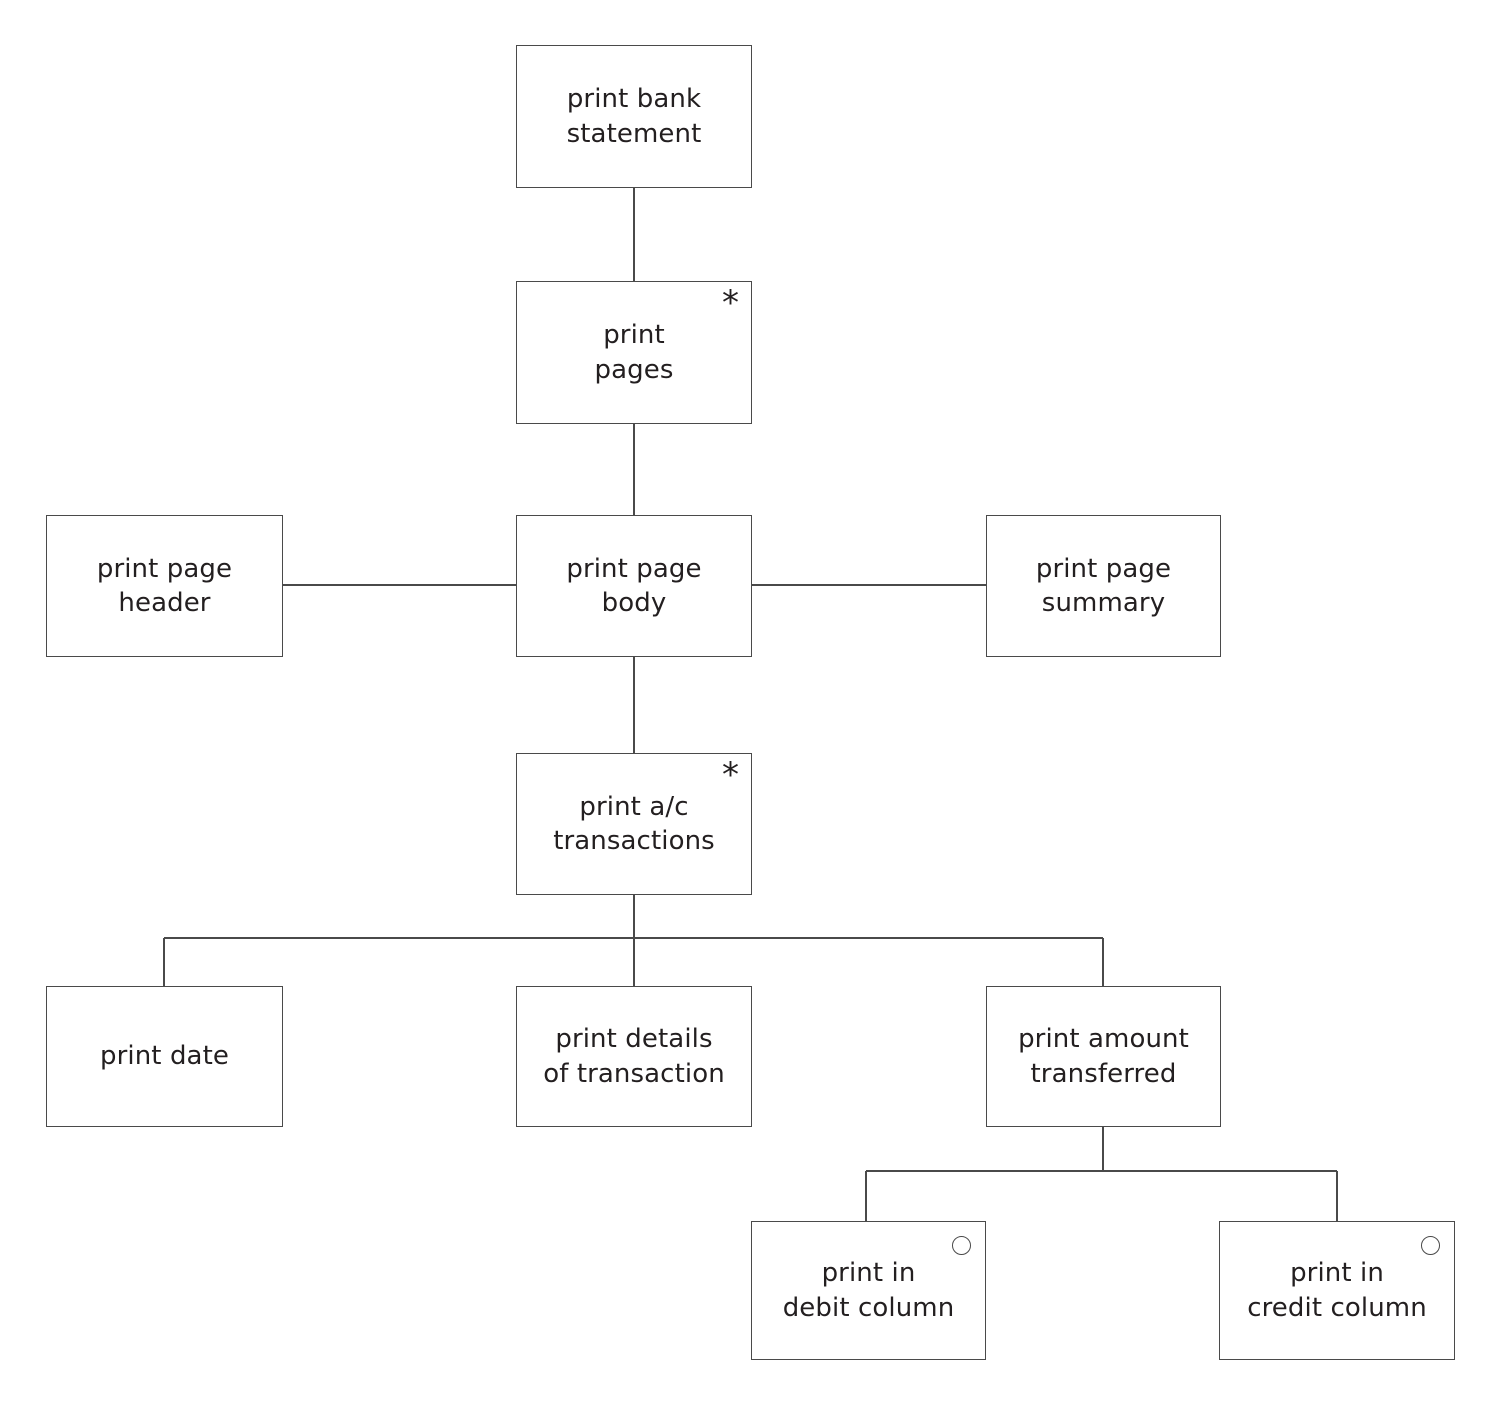 The image size is (1500, 1408). I want to click on node-label: print a/c transactions, so click(634, 823).